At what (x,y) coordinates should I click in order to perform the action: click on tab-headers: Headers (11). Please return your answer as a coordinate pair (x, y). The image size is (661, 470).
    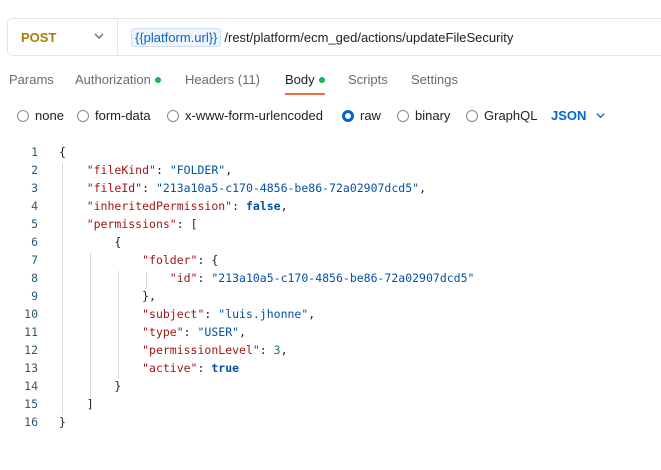
    Looking at the image, I should click on (222, 79).